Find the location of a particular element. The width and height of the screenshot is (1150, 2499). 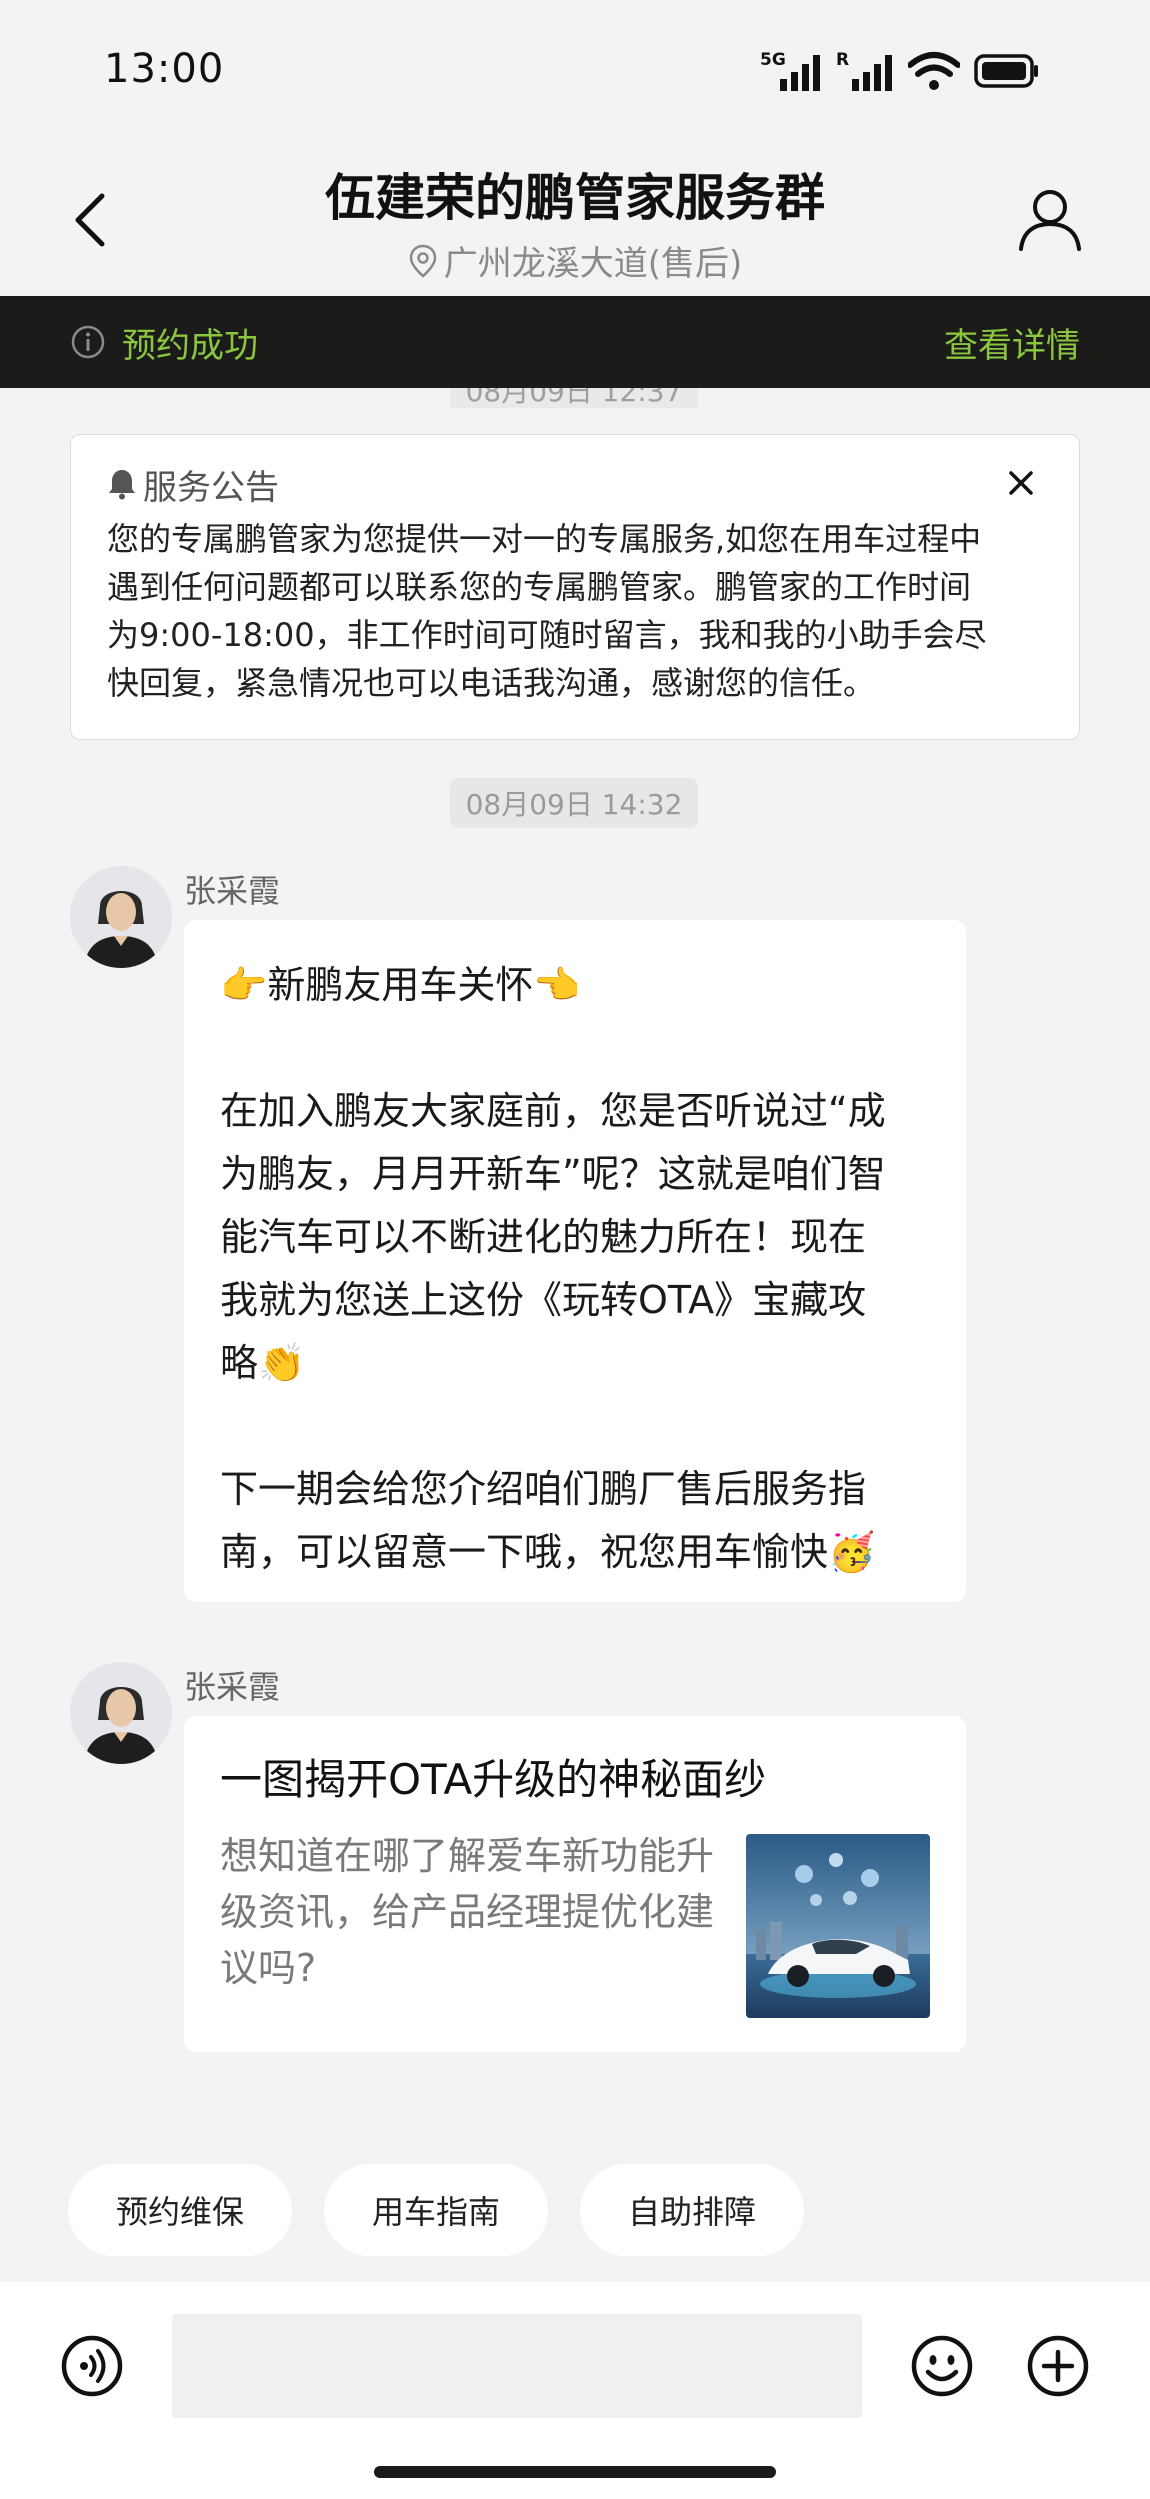

bell-icon is located at coordinates (122, 485).